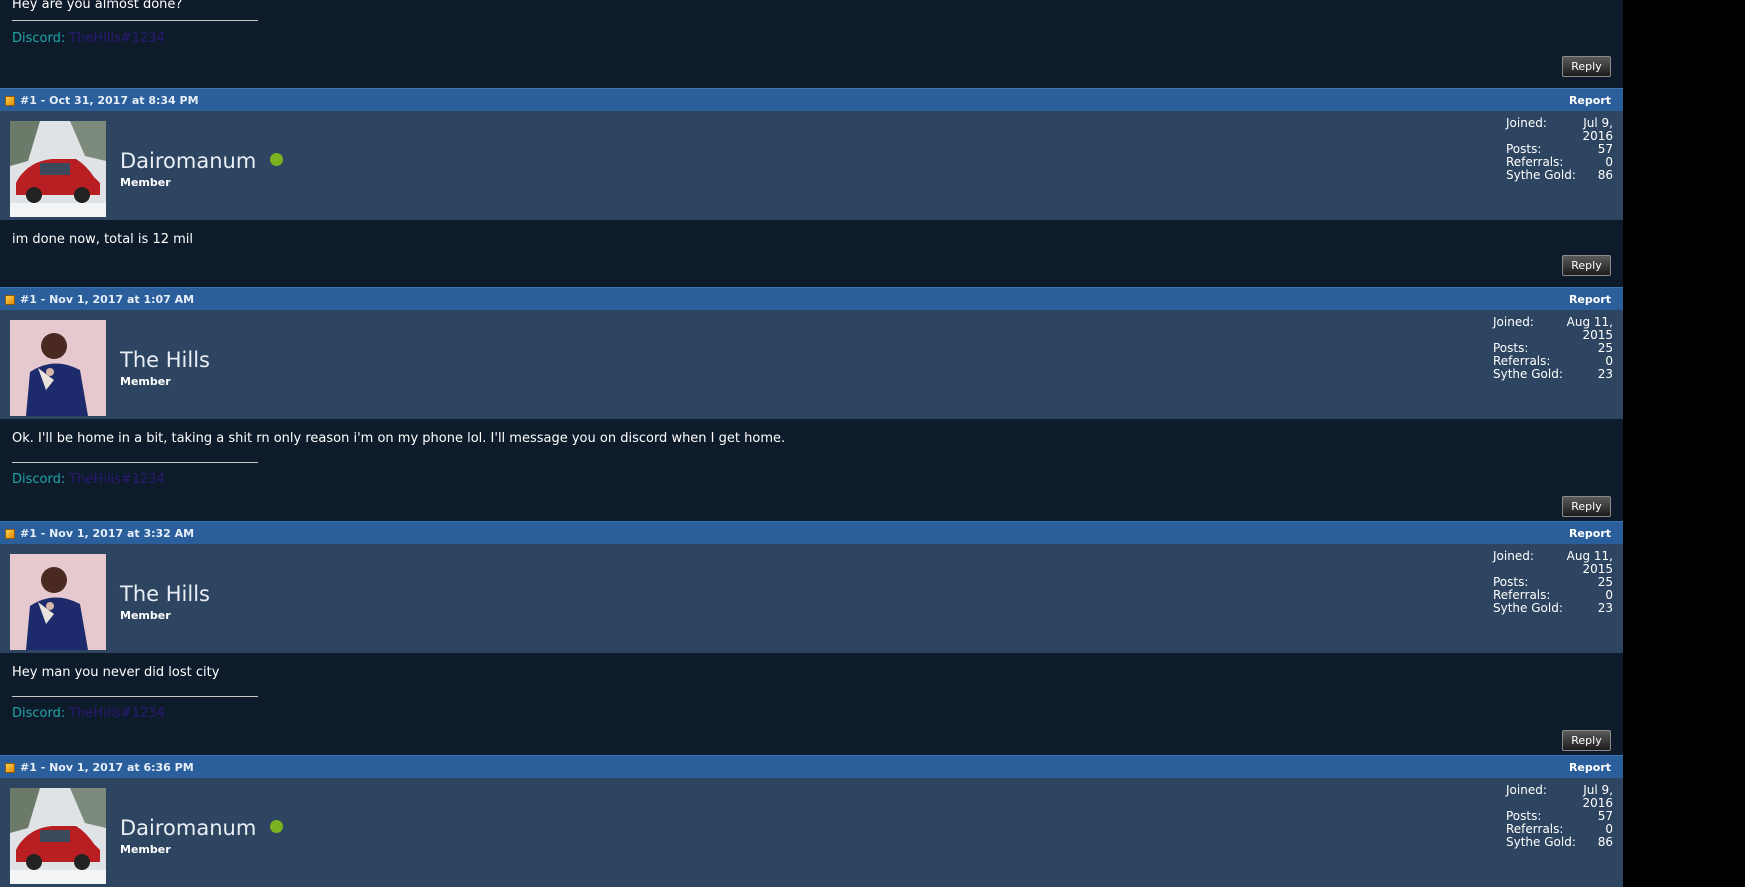 The height and width of the screenshot is (887, 1745). What do you see at coordinates (109, 100) in the screenshot?
I see `post-meta: #1 - Oct 31, 2017 at 8:34 PM` at bounding box center [109, 100].